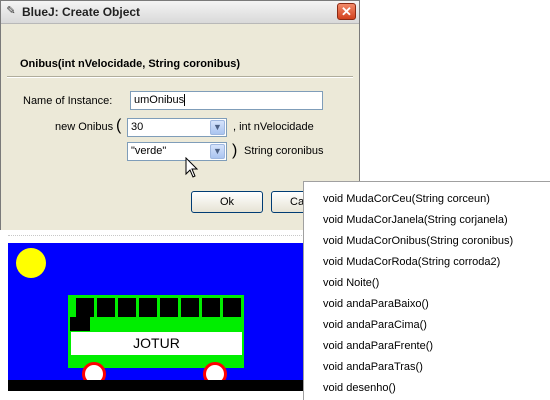 This screenshot has width=550, height=400. Describe the element at coordinates (359, 388) in the screenshot. I see `menu-item-desenho: void desenho()` at that location.